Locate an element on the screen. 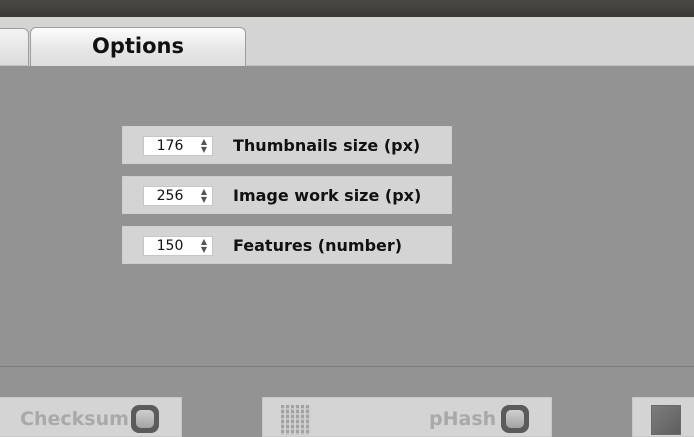 The width and height of the screenshot is (694, 437). option-row-features: 150 ▲ ▼ Features (number) is located at coordinates (287, 245).